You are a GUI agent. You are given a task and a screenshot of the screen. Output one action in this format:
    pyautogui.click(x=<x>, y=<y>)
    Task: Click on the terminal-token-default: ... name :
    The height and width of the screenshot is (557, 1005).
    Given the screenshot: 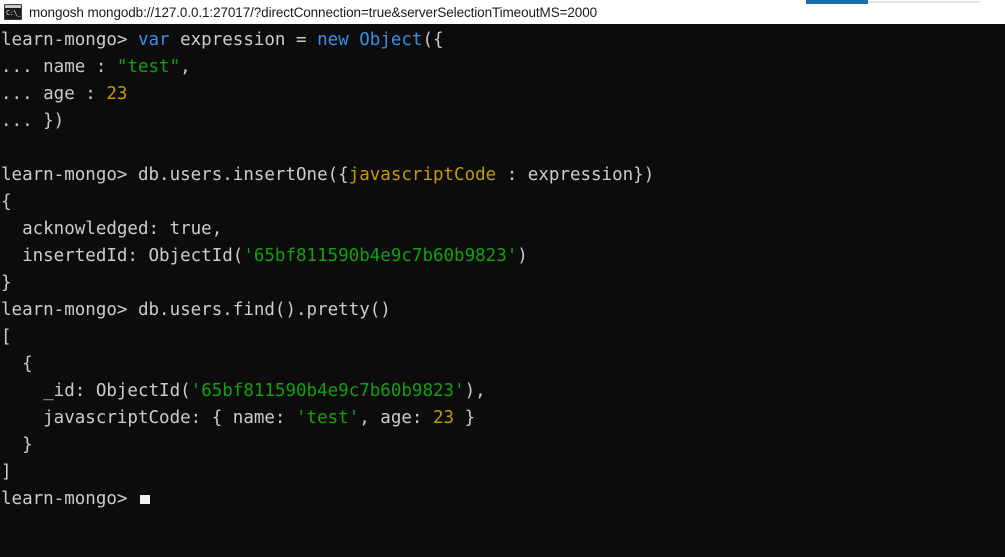 What is the action you would take?
    pyautogui.click(x=59, y=67)
    